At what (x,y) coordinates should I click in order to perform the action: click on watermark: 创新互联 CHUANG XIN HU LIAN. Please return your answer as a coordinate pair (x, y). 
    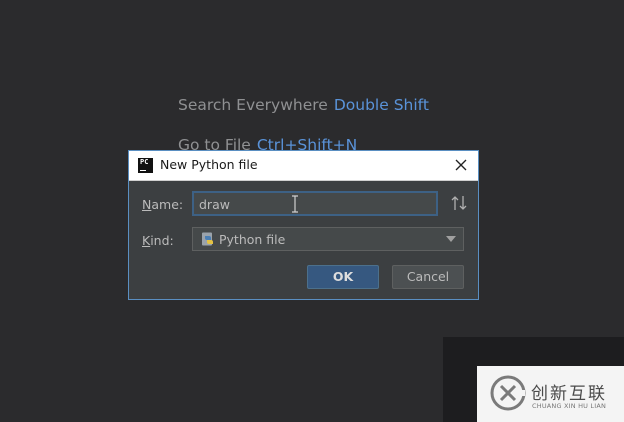
    Looking at the image, I should click on (550, 394).